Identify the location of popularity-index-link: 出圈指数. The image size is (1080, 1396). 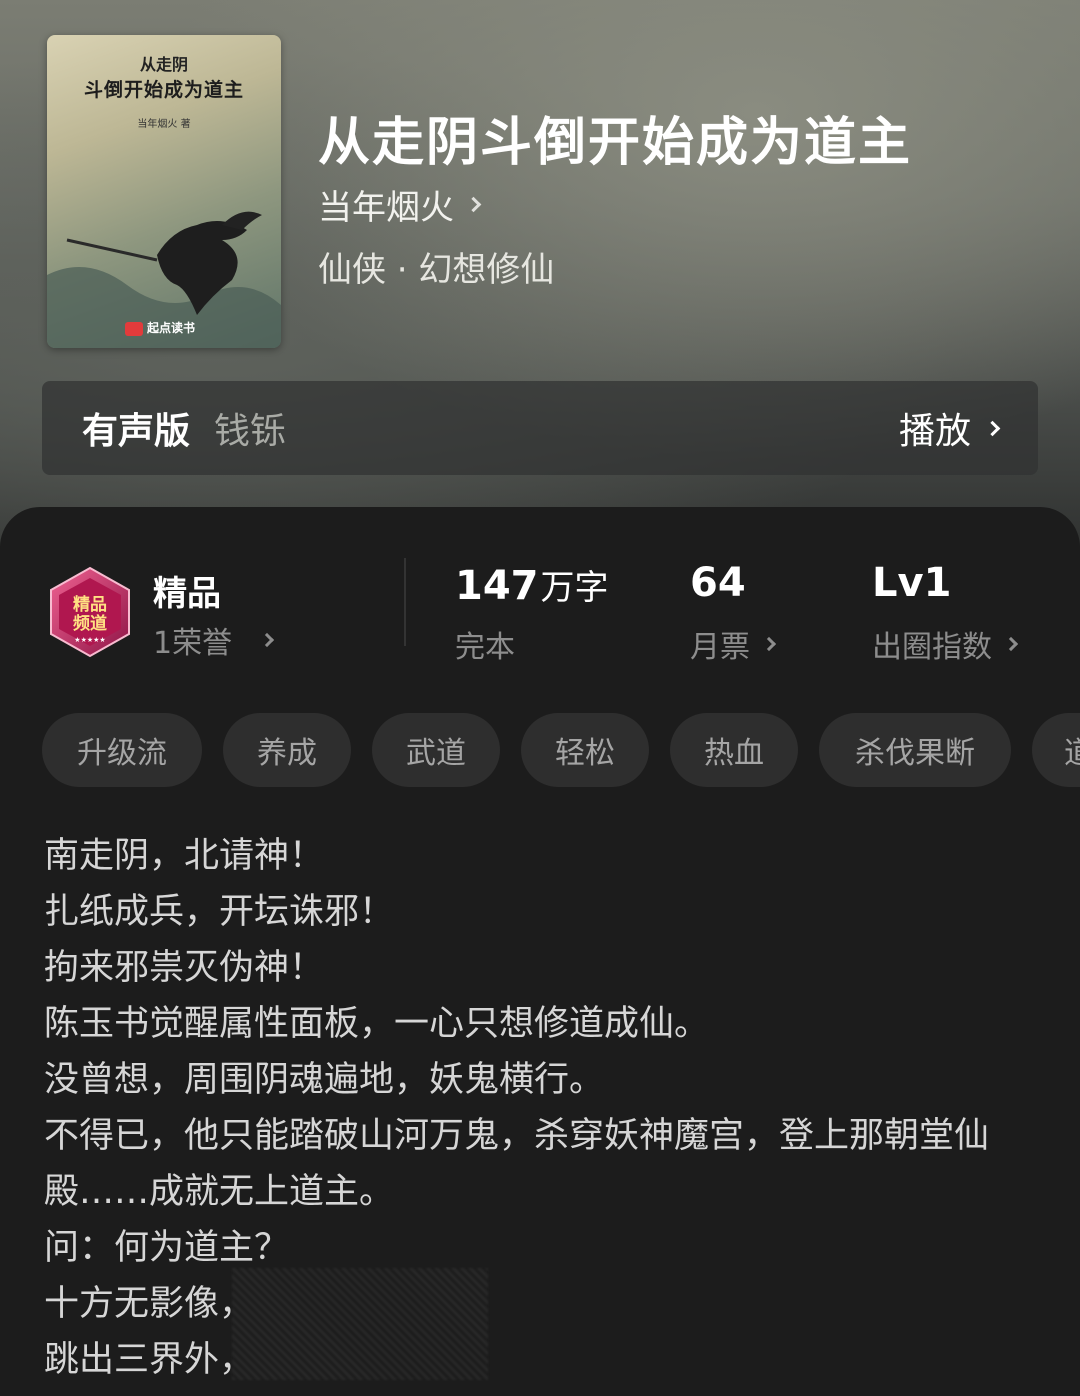
(945, 644).